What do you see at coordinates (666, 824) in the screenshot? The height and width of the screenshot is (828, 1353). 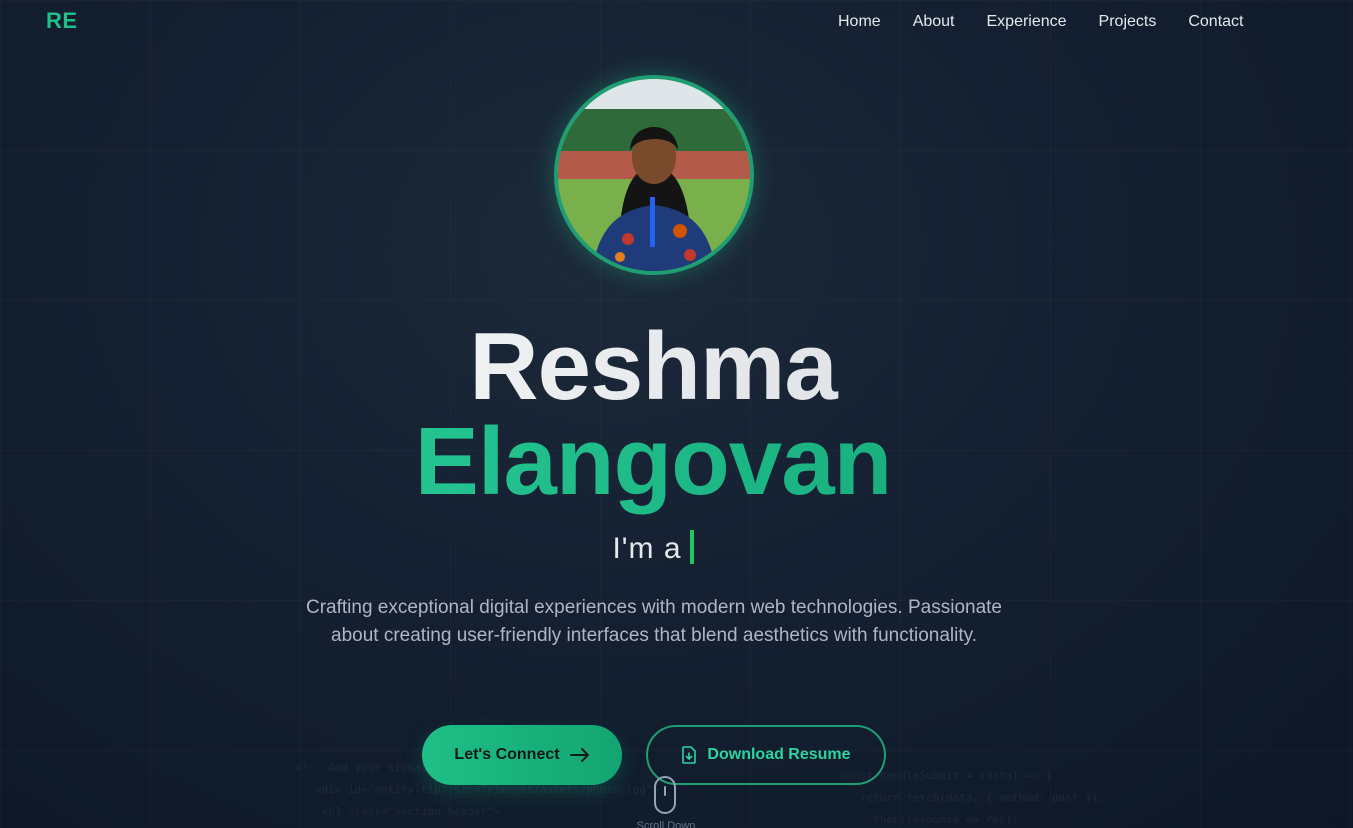 I see `scroll-down-label: Scroll Down` at bounding box center [666, 824].